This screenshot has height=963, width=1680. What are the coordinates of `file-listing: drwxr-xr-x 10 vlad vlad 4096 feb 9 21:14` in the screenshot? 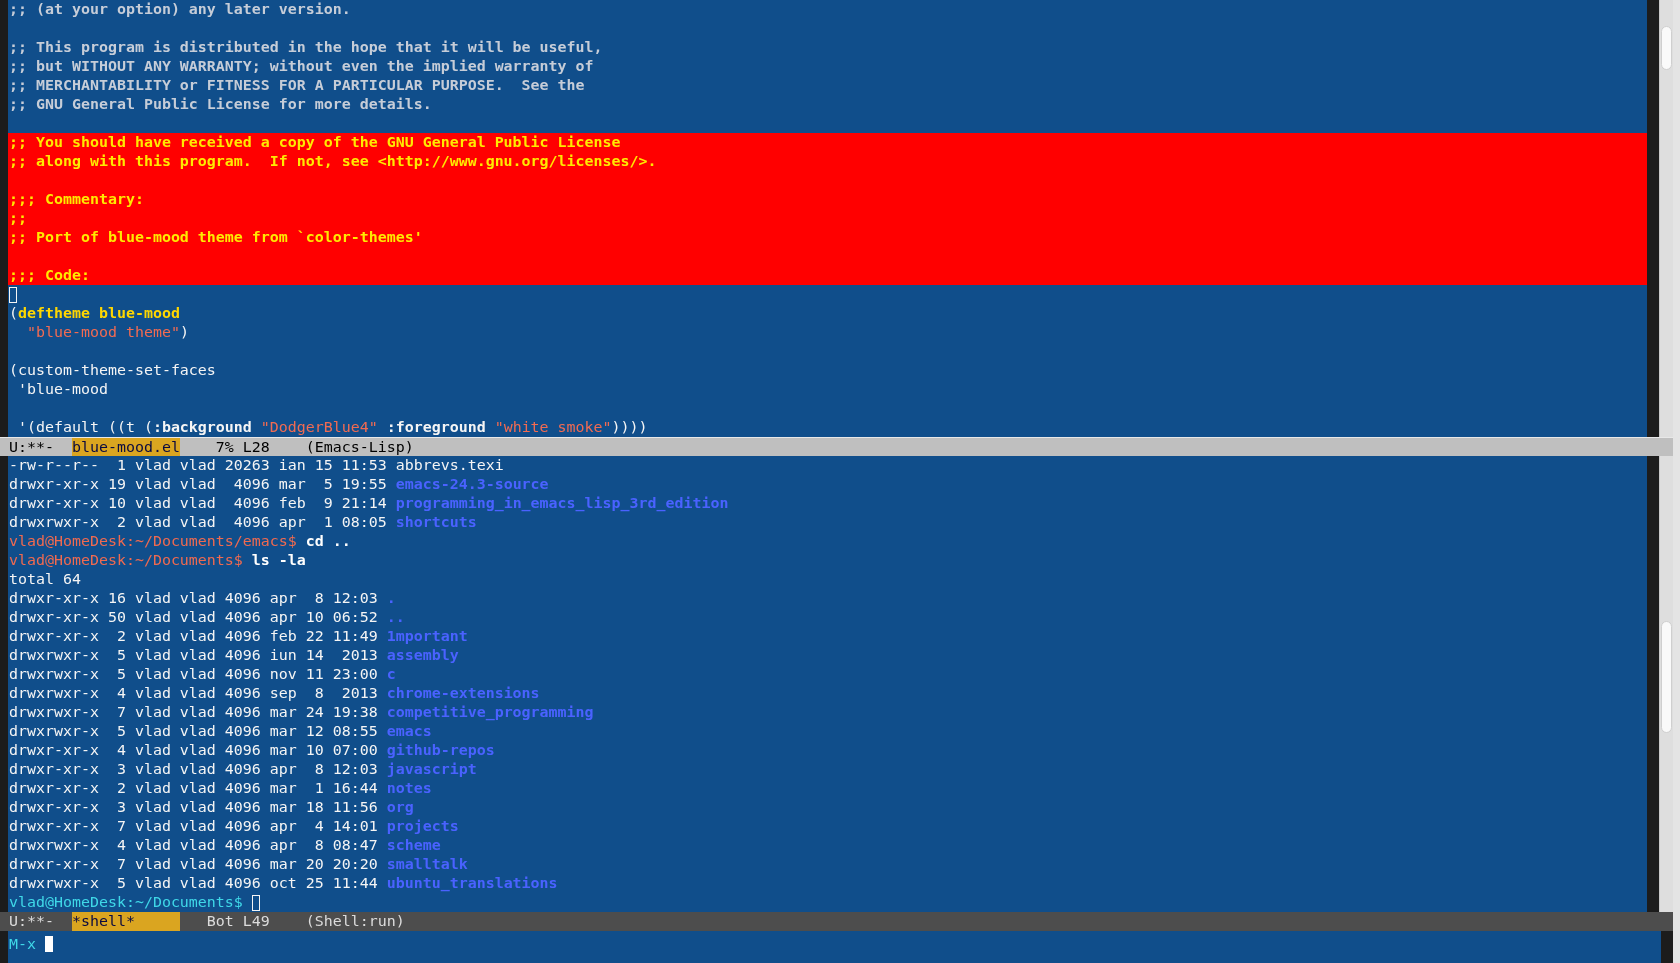 It's located at (198, 503).